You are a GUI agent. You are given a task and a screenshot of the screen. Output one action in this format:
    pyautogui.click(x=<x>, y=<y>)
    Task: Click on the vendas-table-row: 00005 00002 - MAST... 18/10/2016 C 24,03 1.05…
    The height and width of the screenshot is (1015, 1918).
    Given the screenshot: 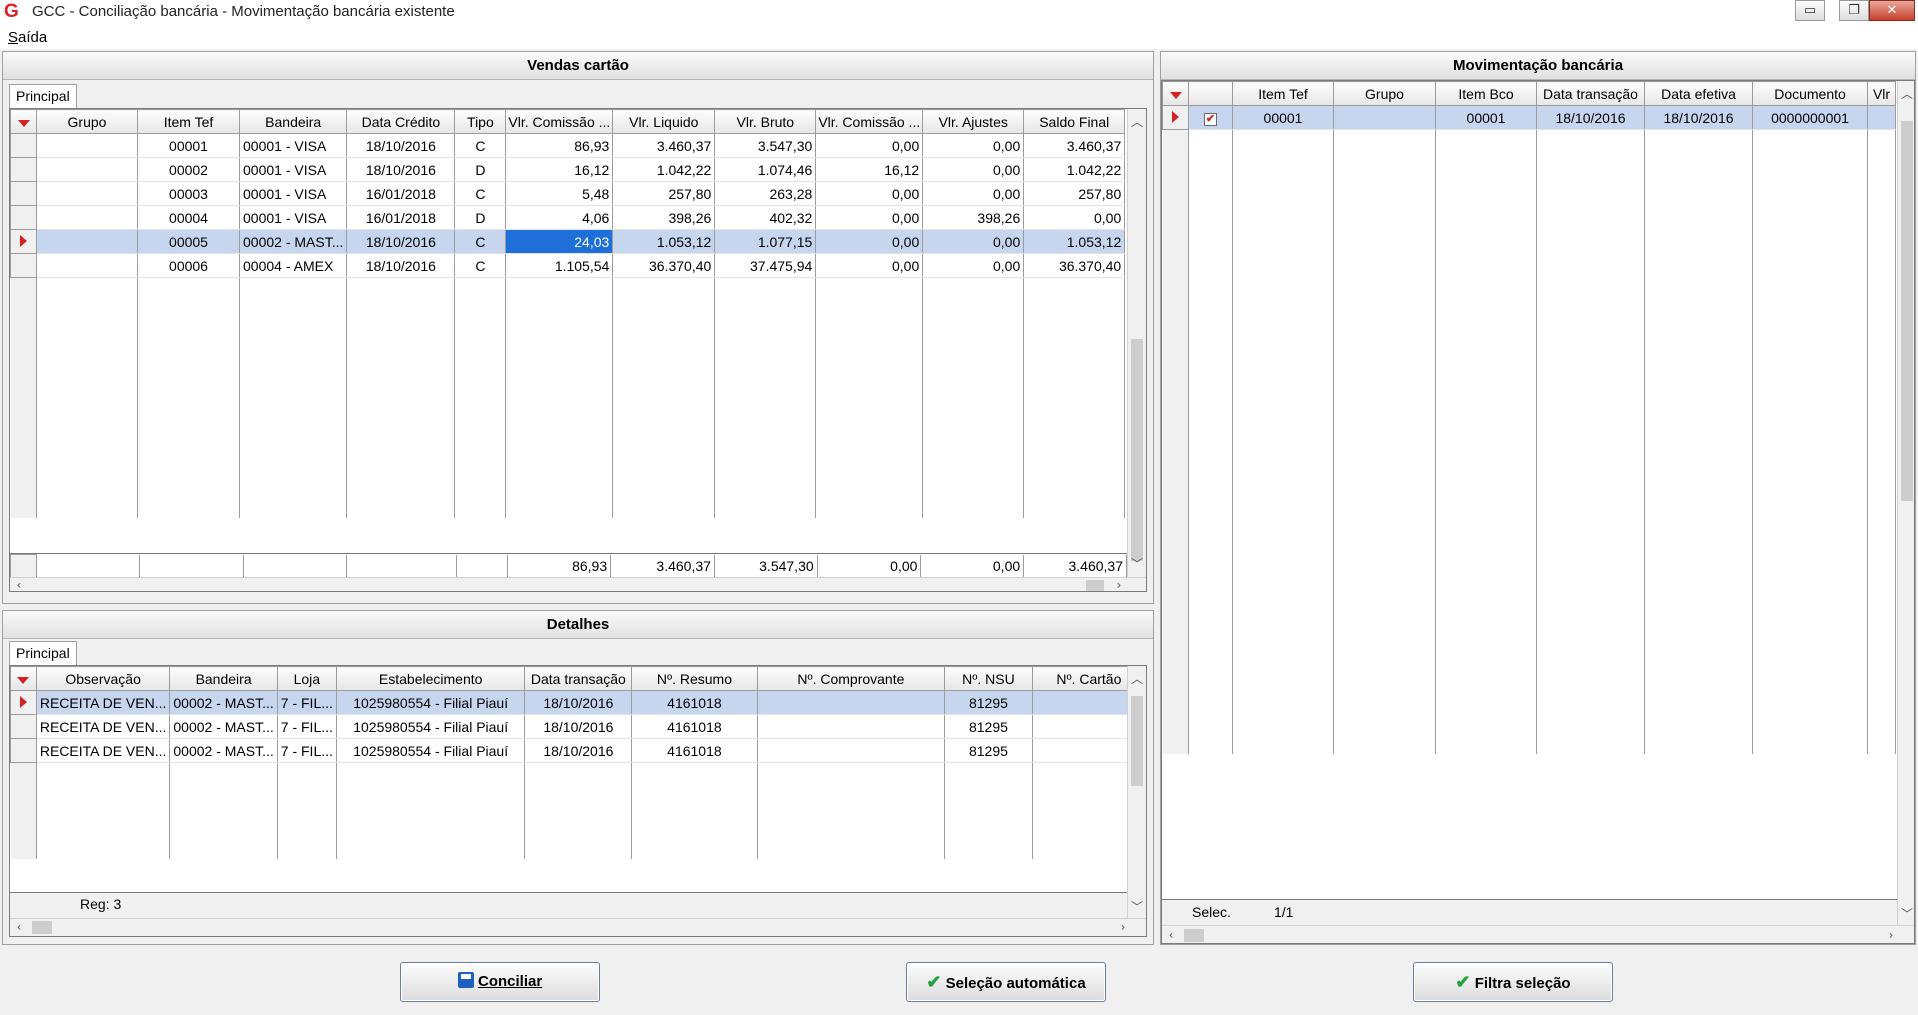 What is the action you would take?
    pyautogui.click(x=568, y=241)
    